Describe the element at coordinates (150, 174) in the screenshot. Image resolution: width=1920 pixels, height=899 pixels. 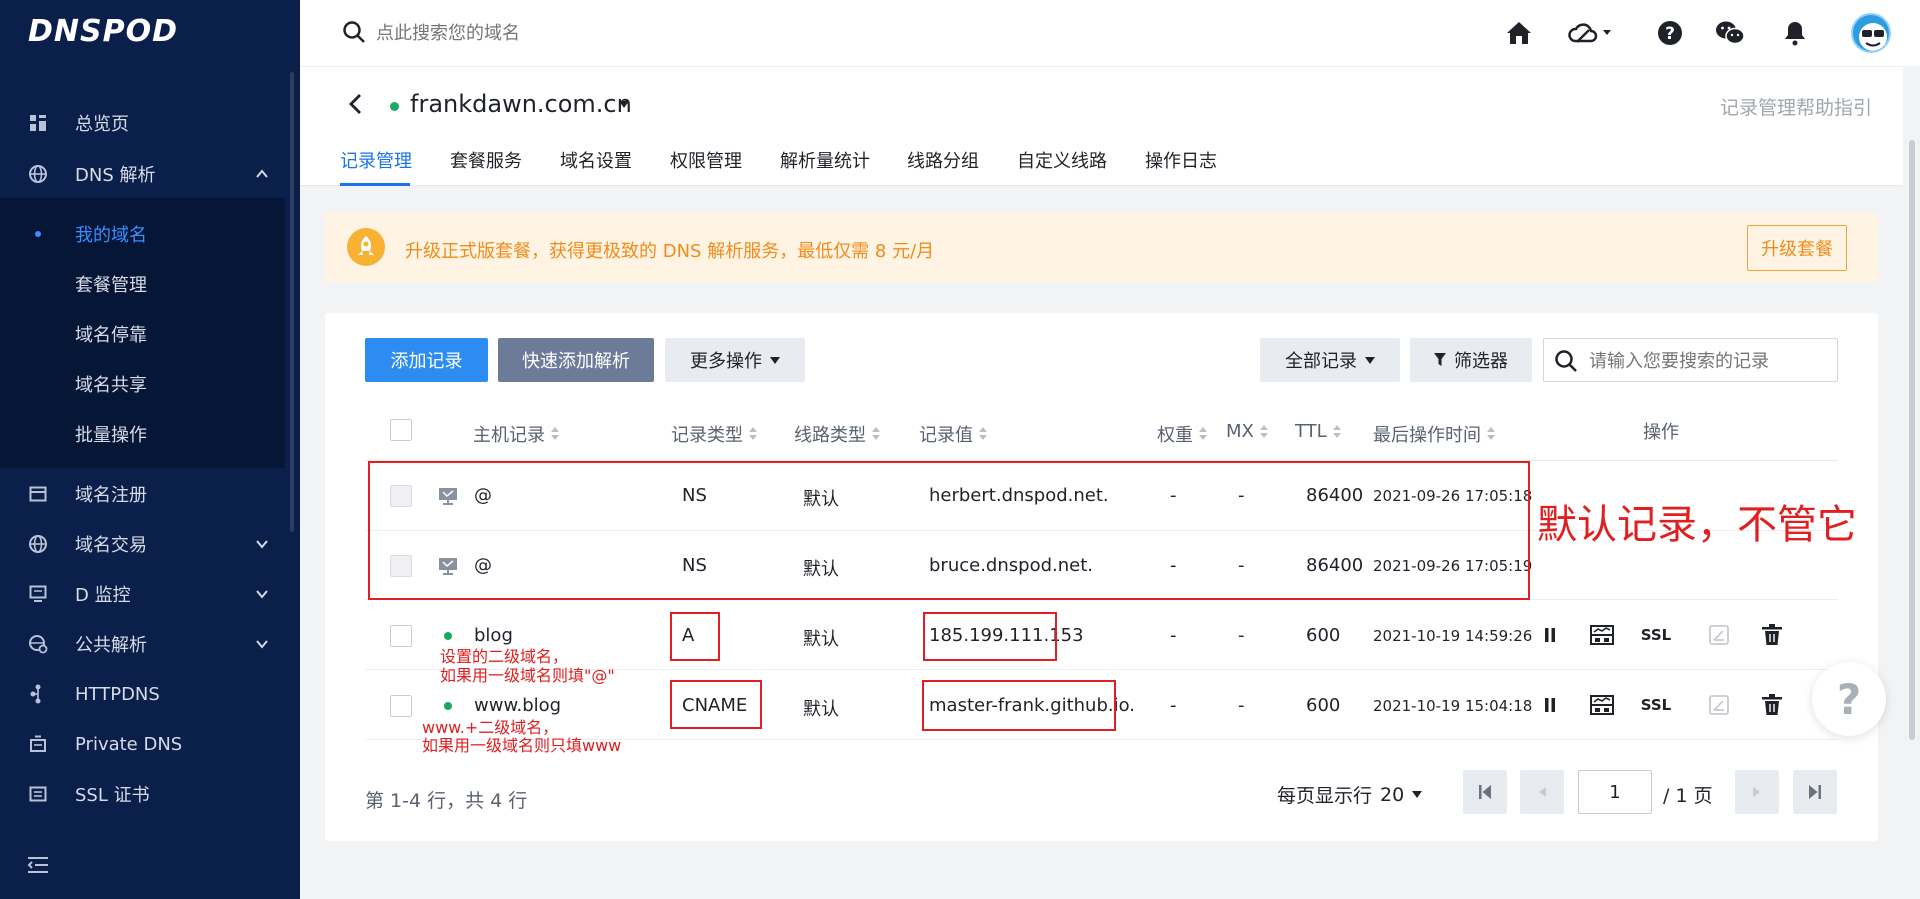
I see `sidebar-item-dns: DNS 解析` at that location.